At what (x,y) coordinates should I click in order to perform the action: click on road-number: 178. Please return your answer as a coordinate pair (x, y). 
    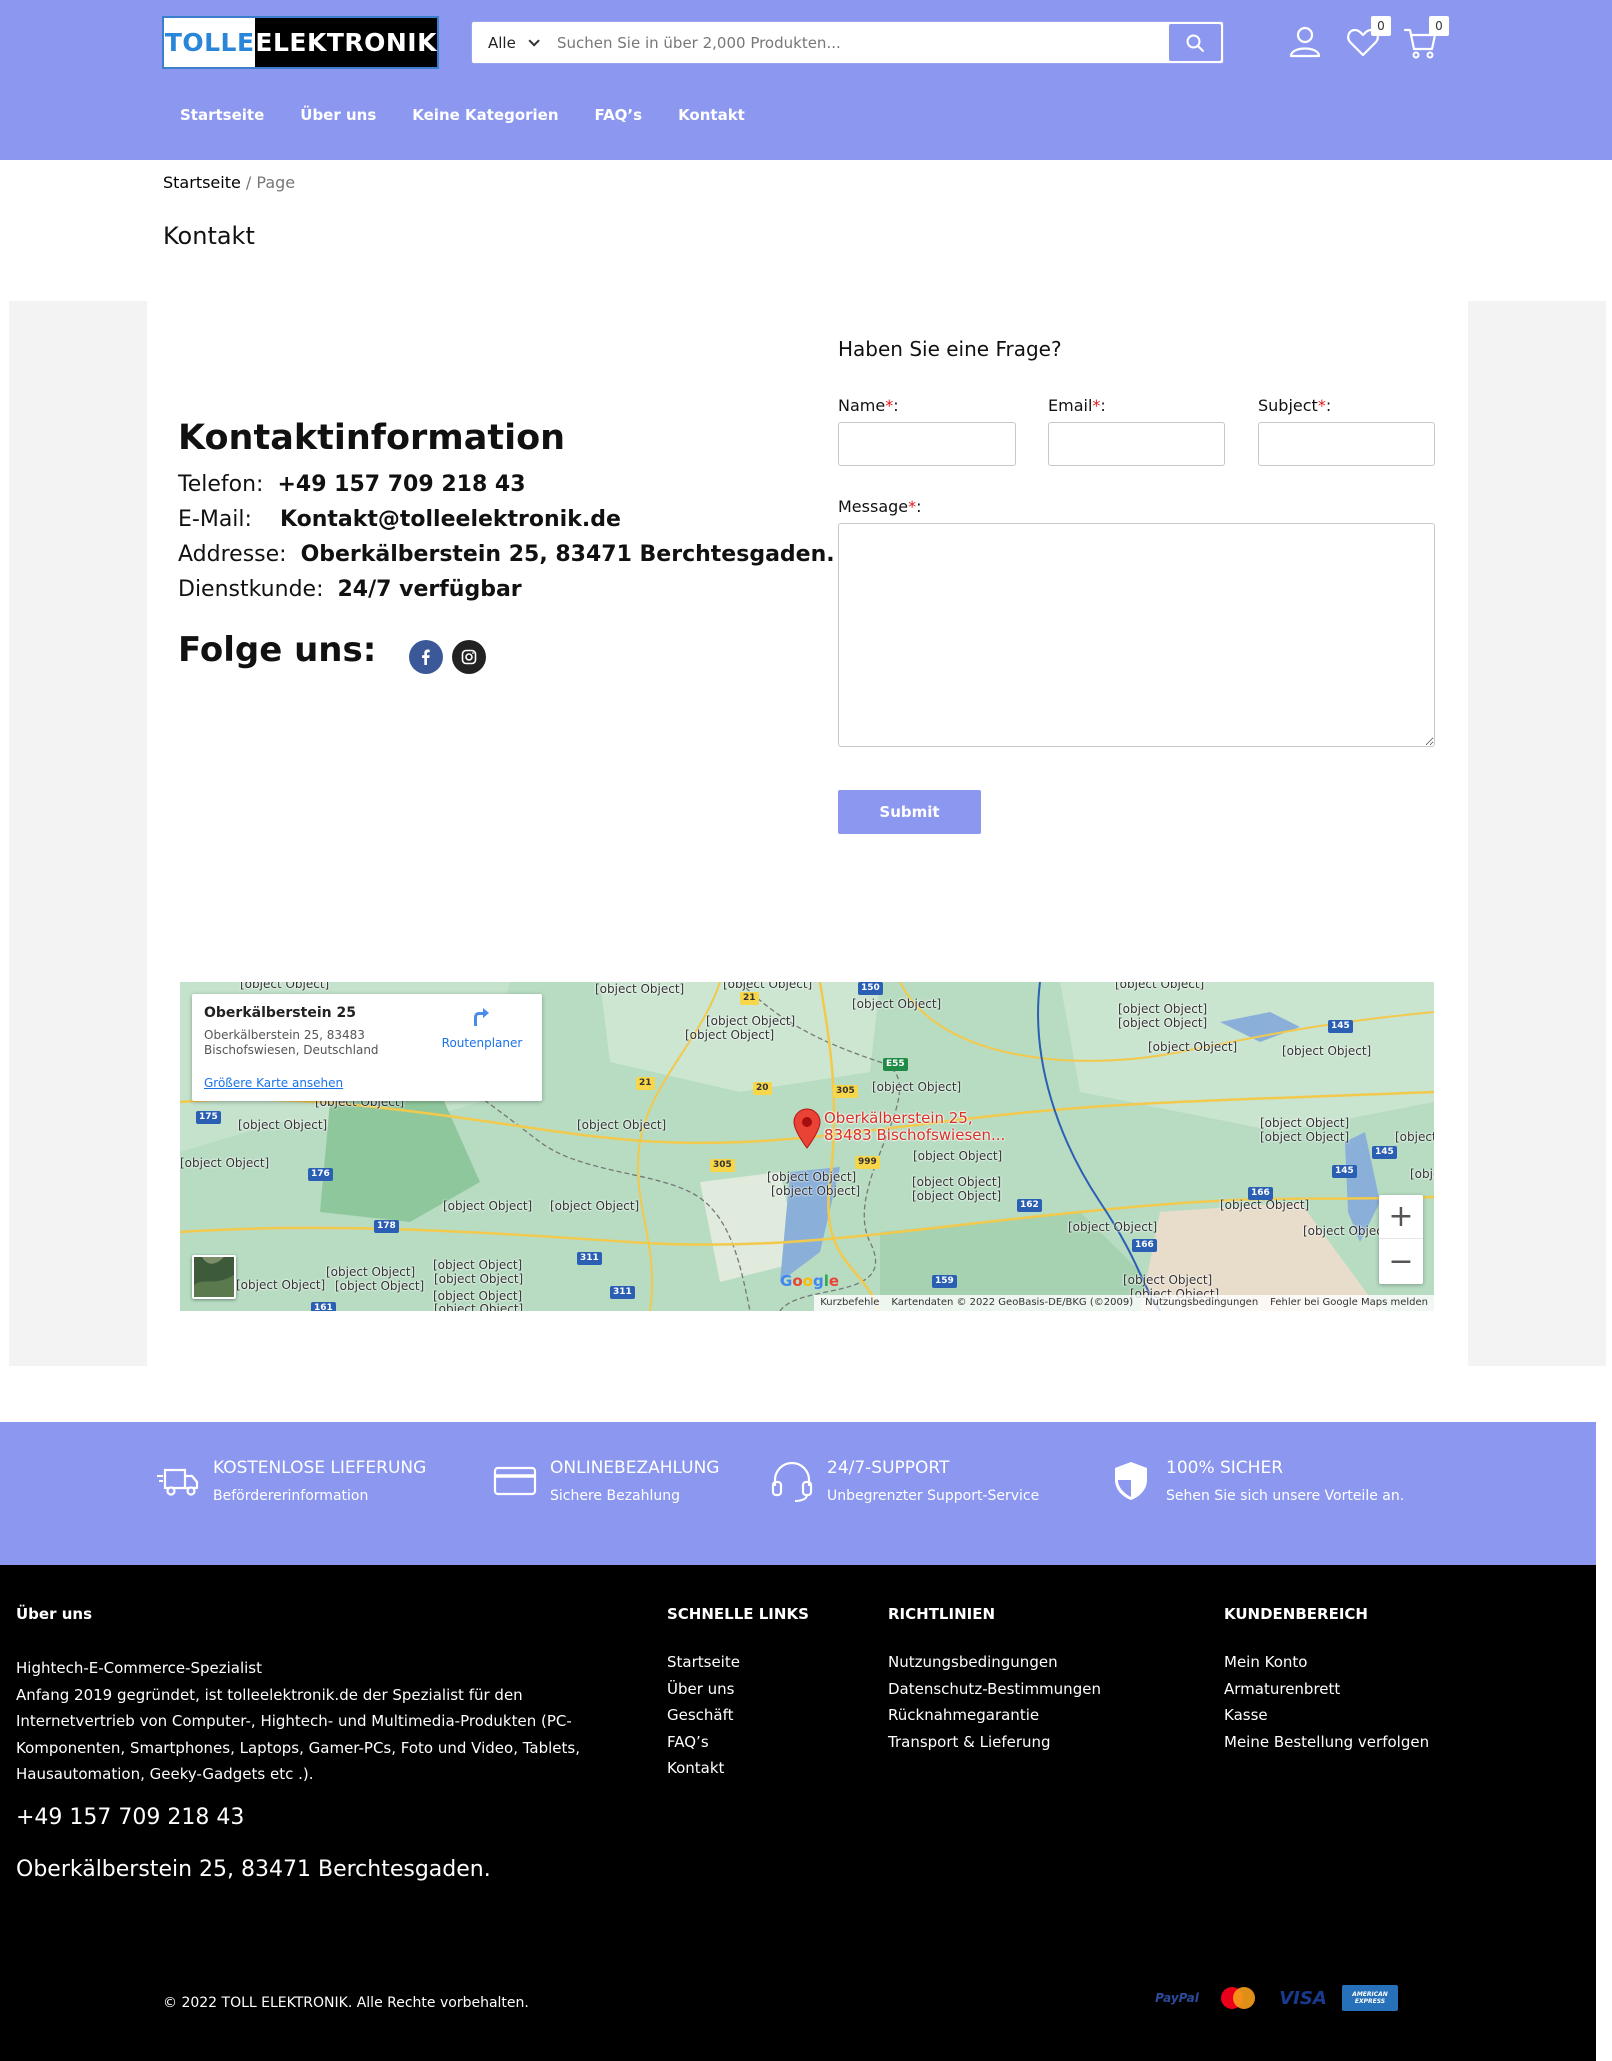
    Looking at the image, I should click on (386, 1226).